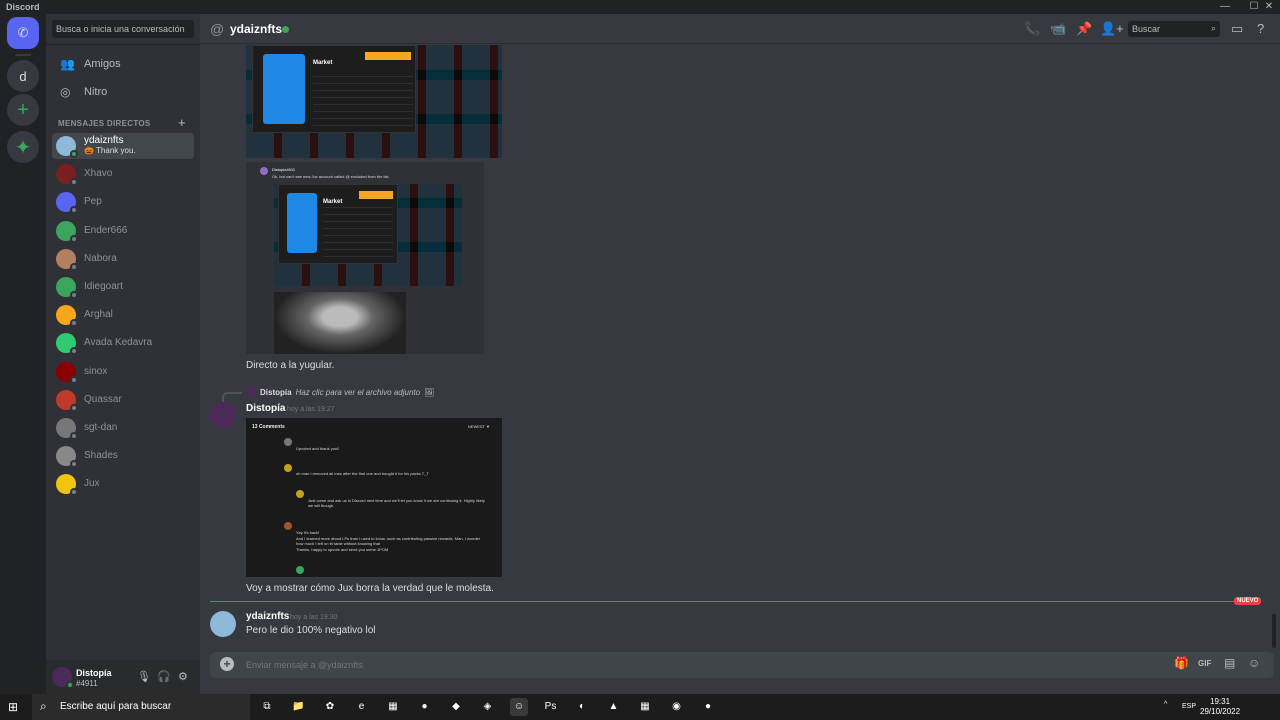 This screenshot has height=720, width=1280. What do you see at coordinates (488, 707) in the screenshot?
I see `app-blue-icon: ◈` at bounding box center [488, 707].